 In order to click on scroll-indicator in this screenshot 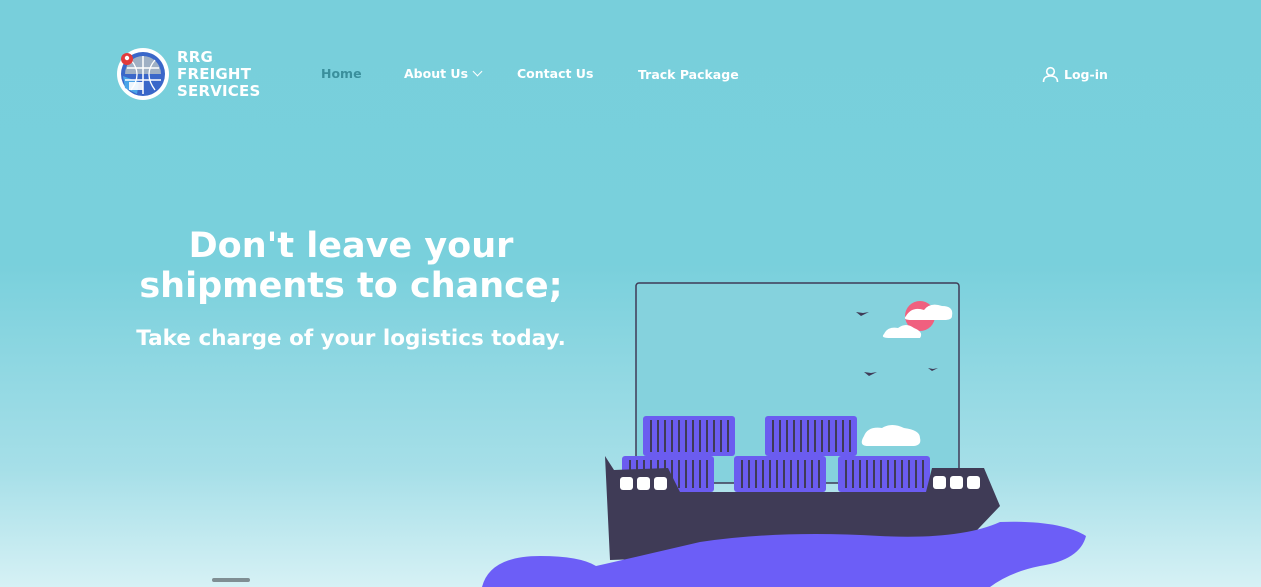, I will do `click(231, 580)`.